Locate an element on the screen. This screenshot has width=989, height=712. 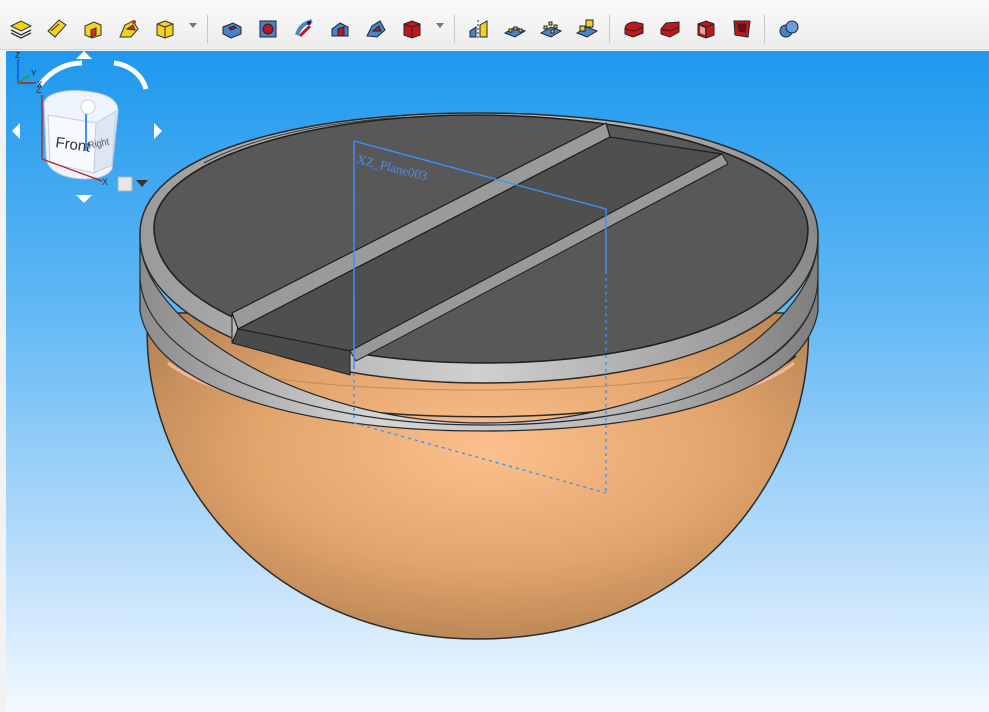
pad-feature-tool is located at coordinates (93, 29).